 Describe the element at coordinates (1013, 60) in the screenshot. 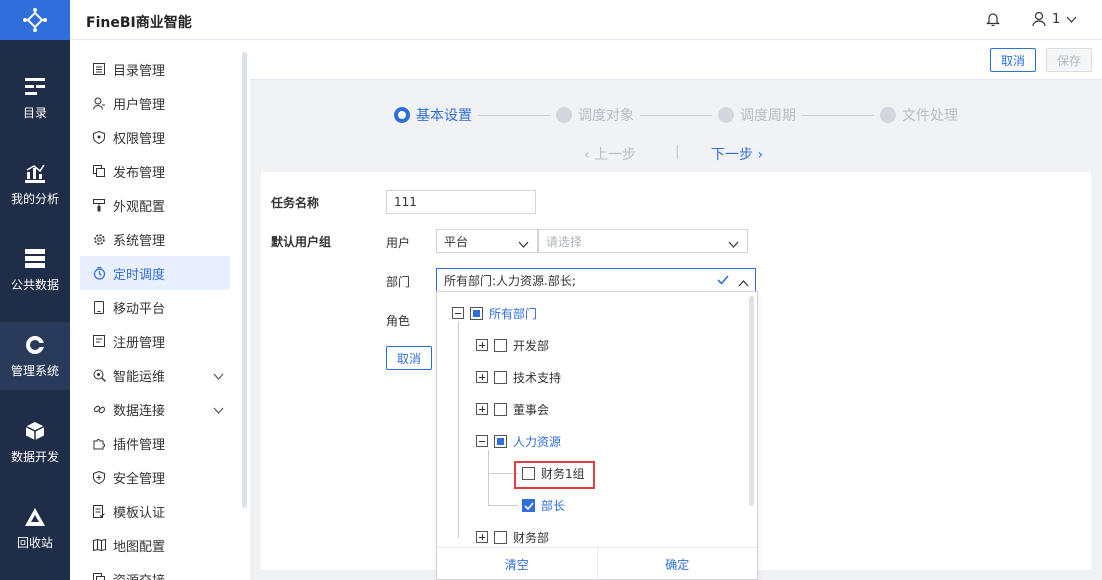

I see `cancel-button: 取消` at that location.